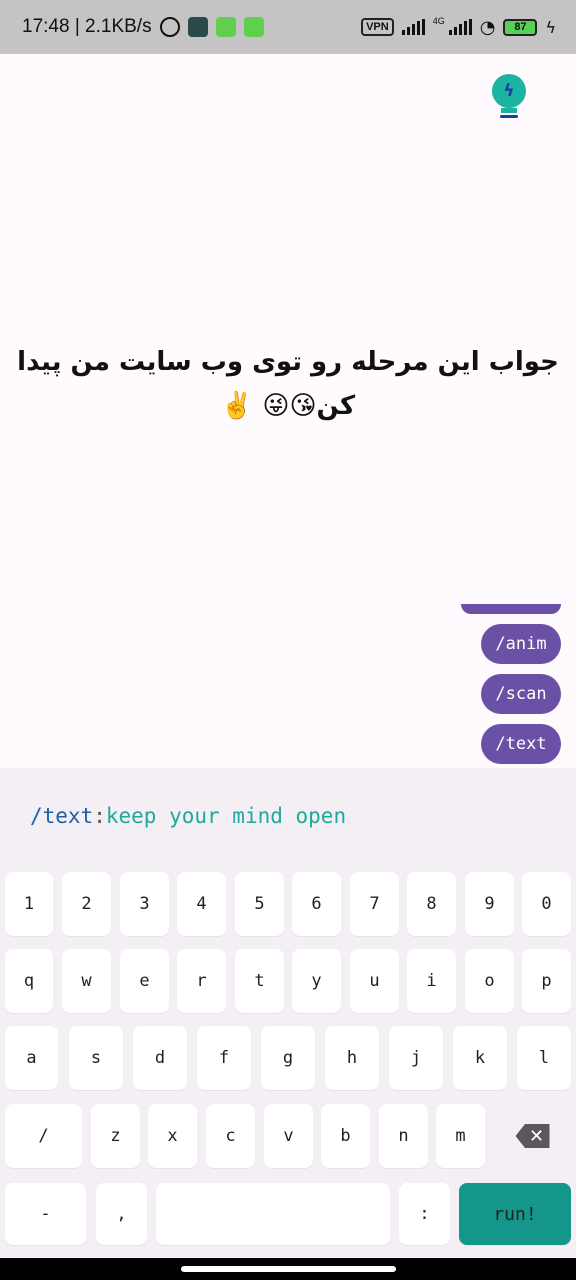 Image resolution: width=576 pixels, height=1280 pixels. I want to click on chip-partial, so click(511, 609).